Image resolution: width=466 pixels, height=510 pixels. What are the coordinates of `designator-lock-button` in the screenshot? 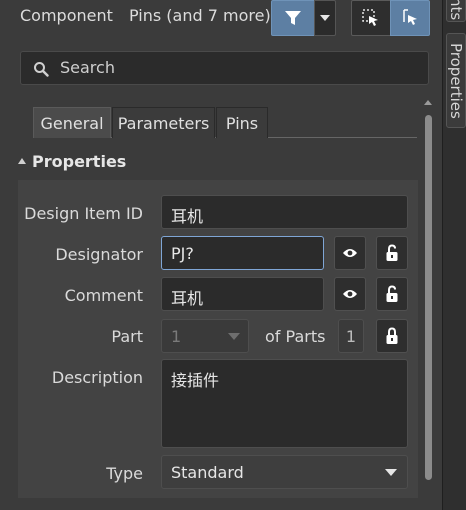 It's located at (392, 253).